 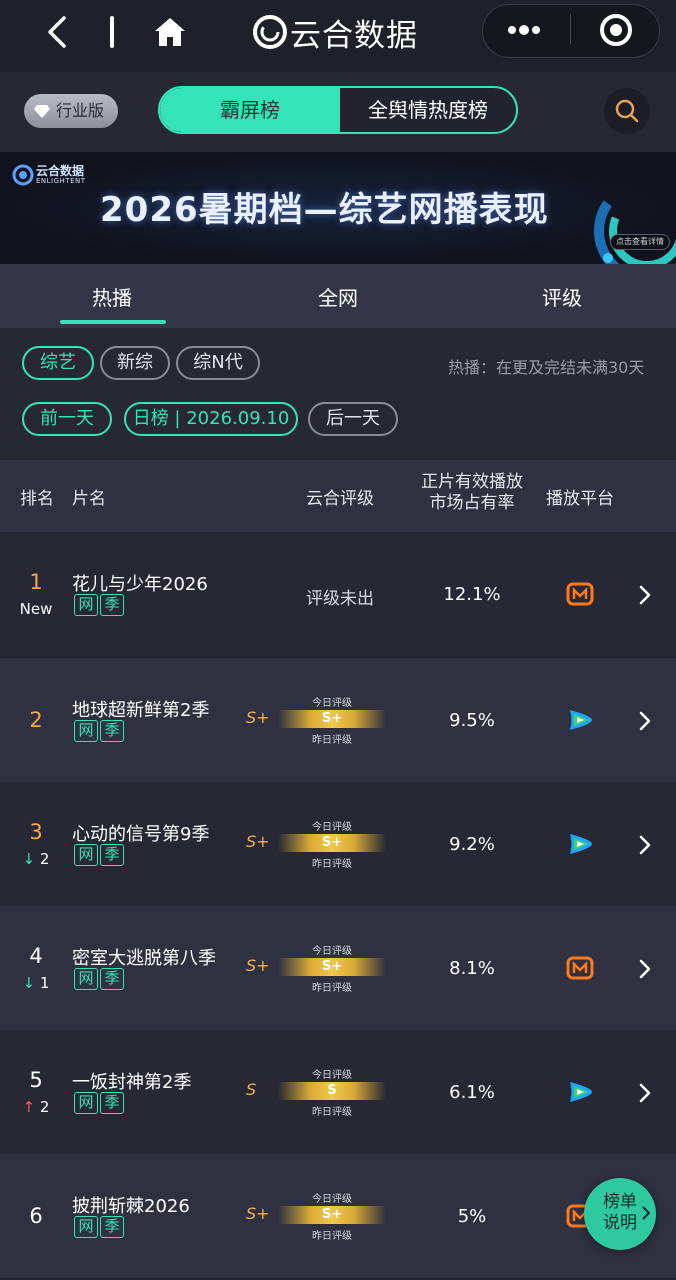 I want to click on table-row: 5 ↑ 2 一饭封神第2季网季 S 今日评级 S 昨日评级 6.1%, so click(x=338, y=1092).